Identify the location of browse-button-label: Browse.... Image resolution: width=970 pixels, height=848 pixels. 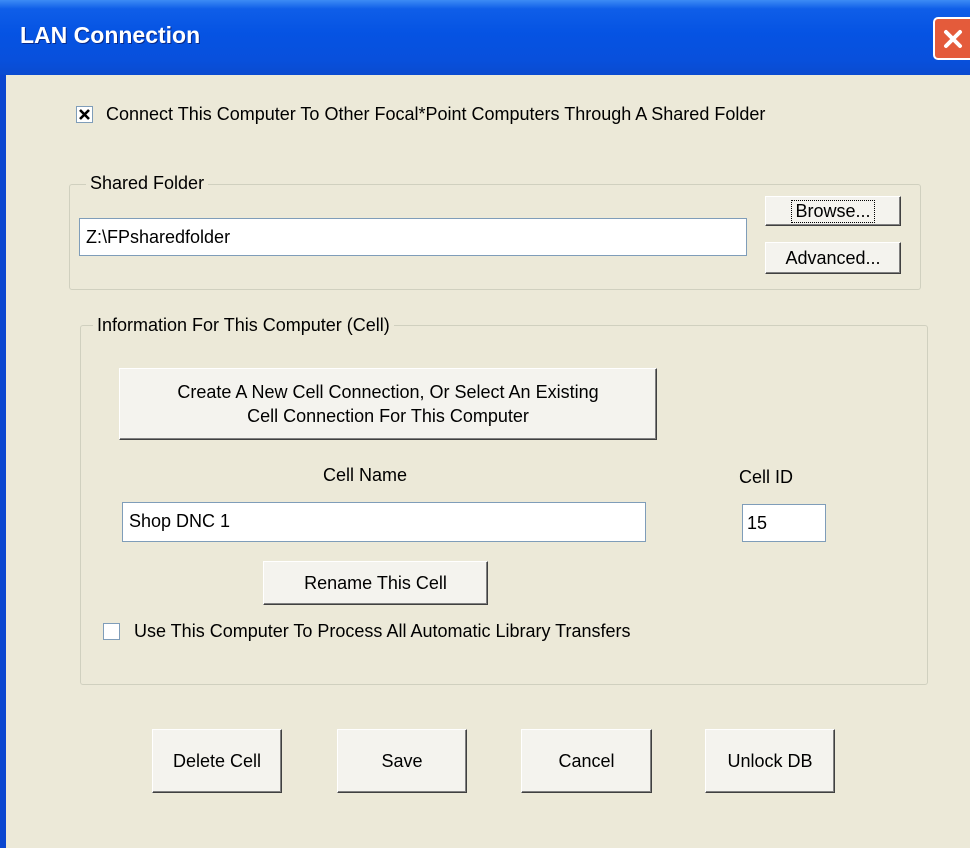
(833, 211).